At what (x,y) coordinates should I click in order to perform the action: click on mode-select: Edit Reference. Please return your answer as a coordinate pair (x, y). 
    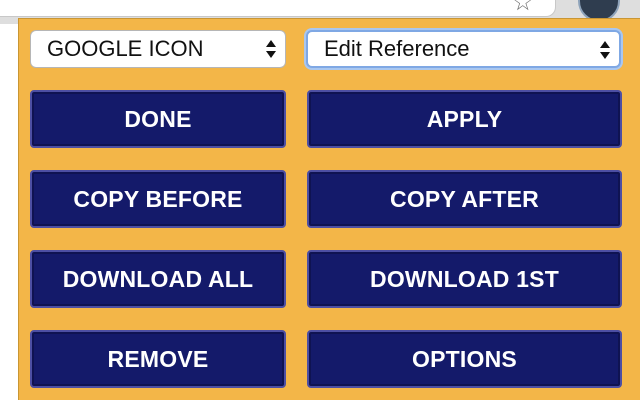
    Looking at the image, I should click on (463, 49).